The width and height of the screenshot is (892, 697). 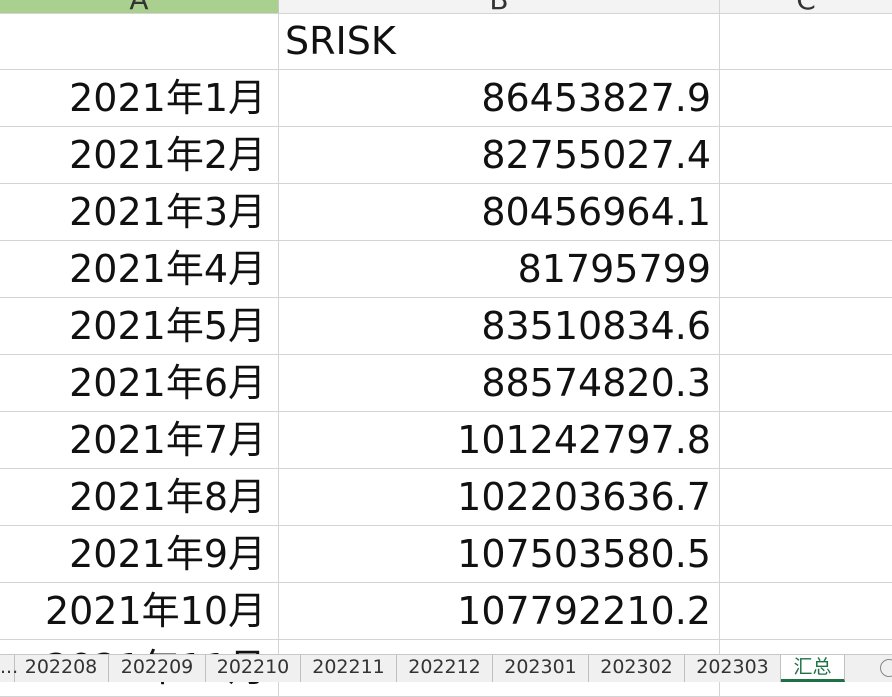 What do you see at coordinates (139, 440) in the screenshot?
I see `cell-a: 2021年7月` at bounding box center [139, 440].